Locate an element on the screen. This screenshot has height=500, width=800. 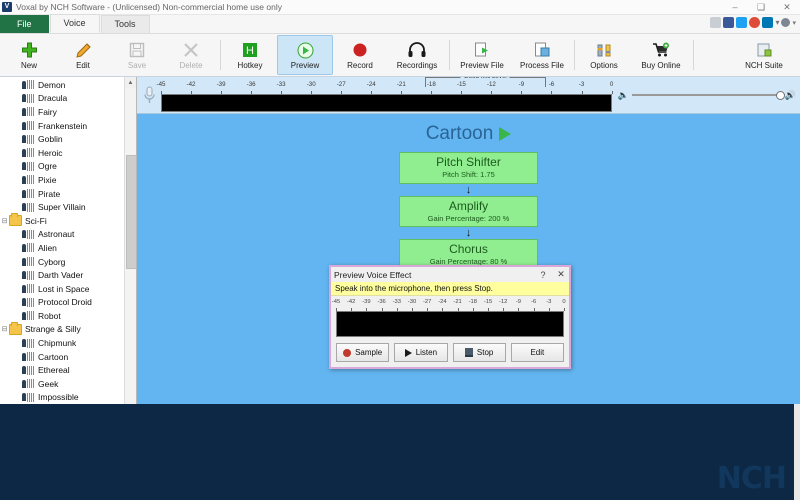
tree-voice-item: Darth Vader is located at coordinates (68, 275).